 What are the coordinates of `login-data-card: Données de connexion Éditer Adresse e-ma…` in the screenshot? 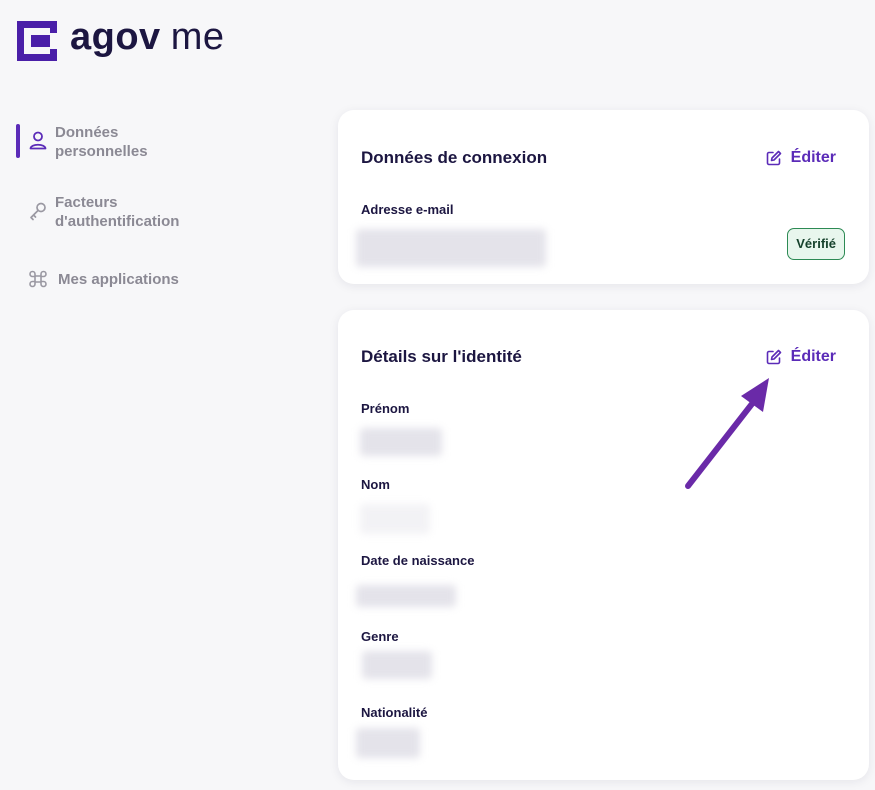 It's located at (603, 197).